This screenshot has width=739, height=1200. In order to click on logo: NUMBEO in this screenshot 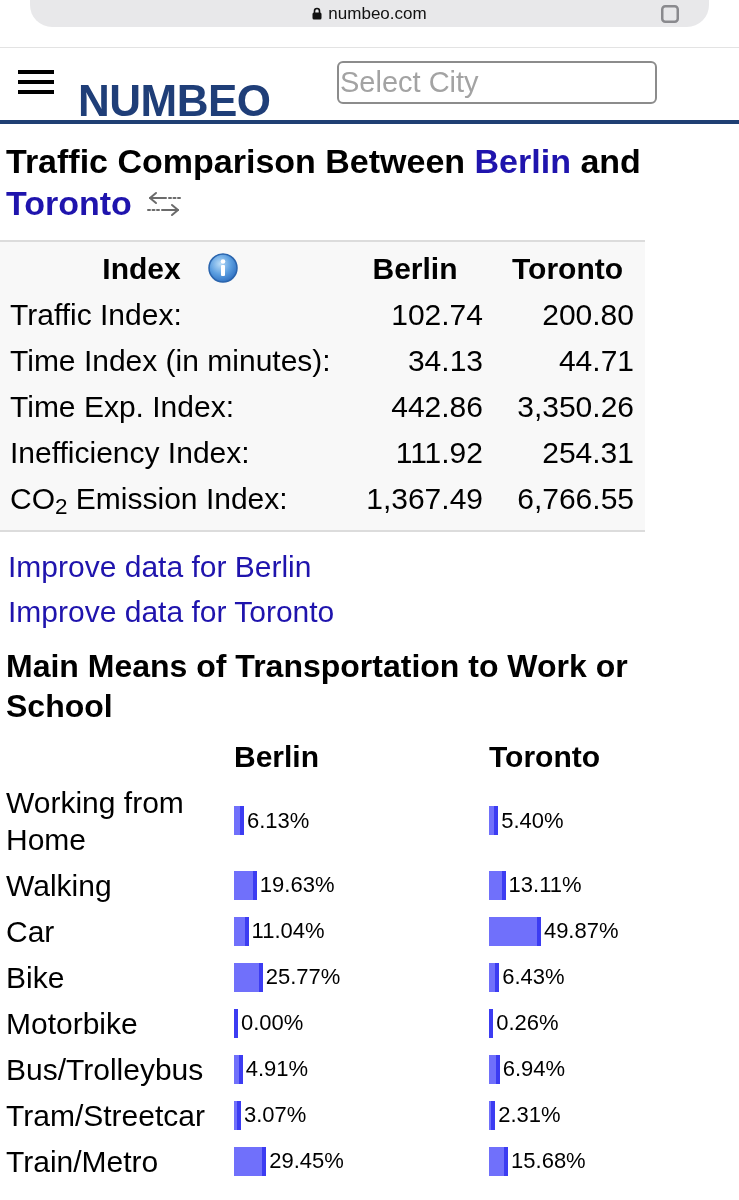, I will do `click(174, 101)`.